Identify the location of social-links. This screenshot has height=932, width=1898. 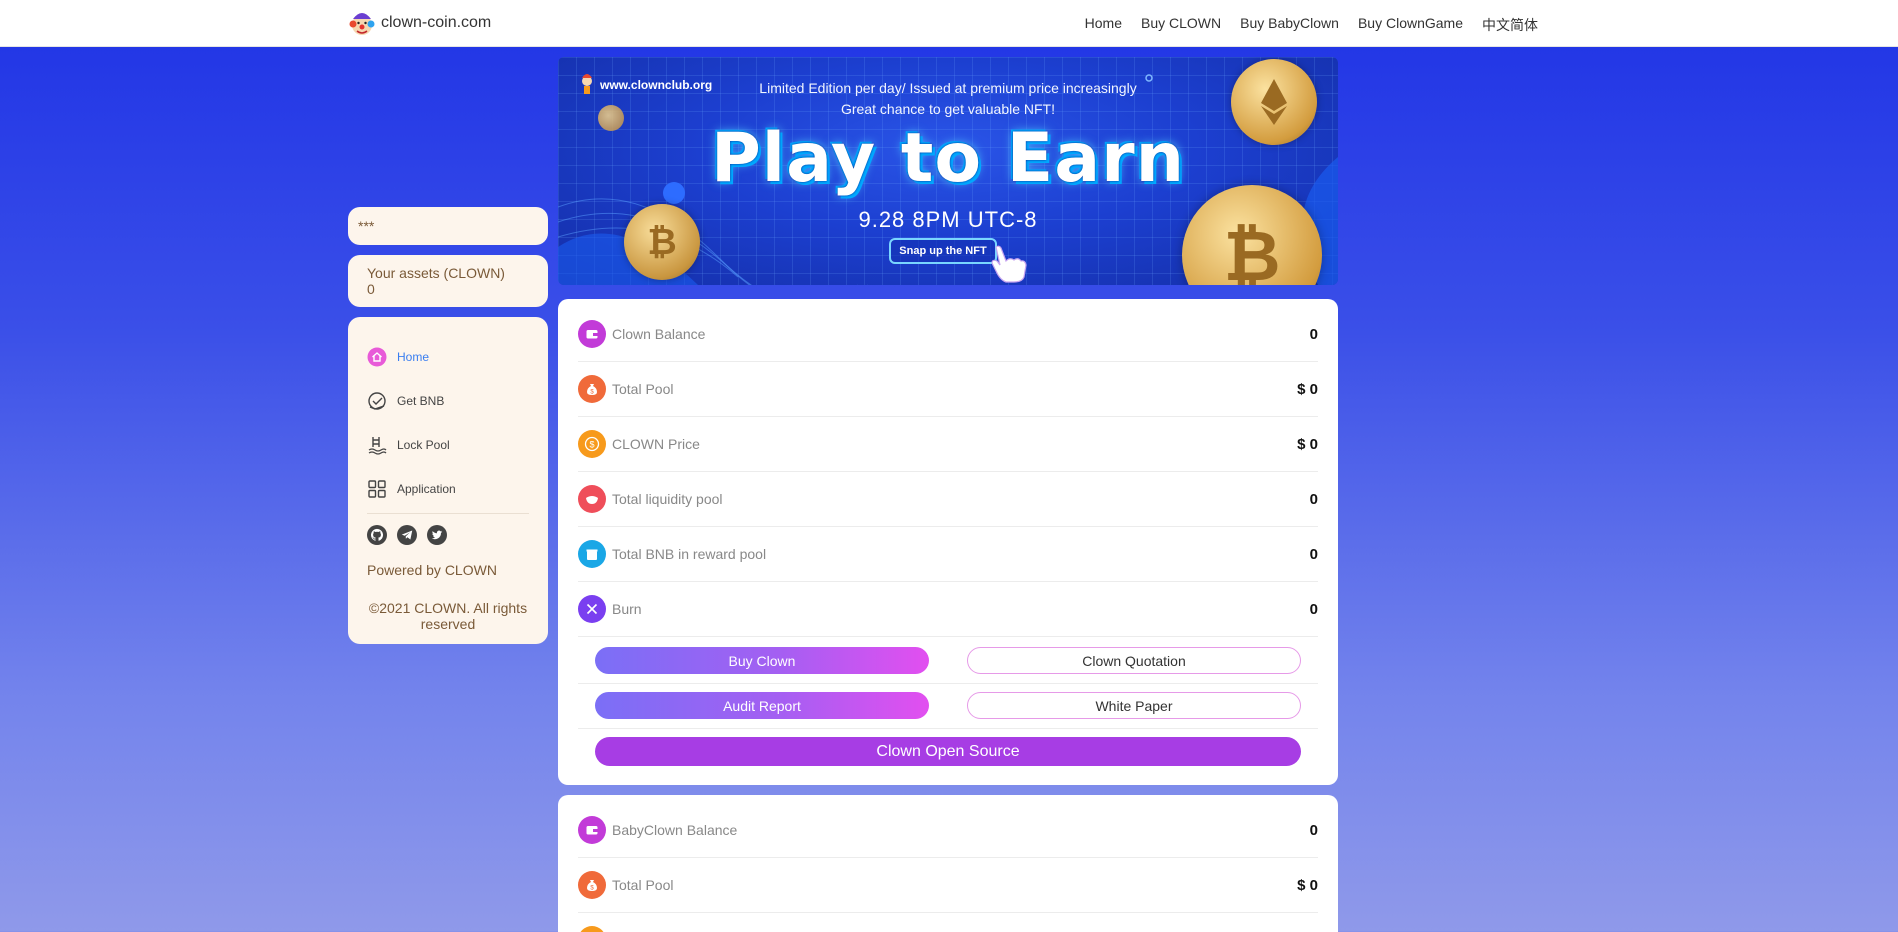
(448, 535).